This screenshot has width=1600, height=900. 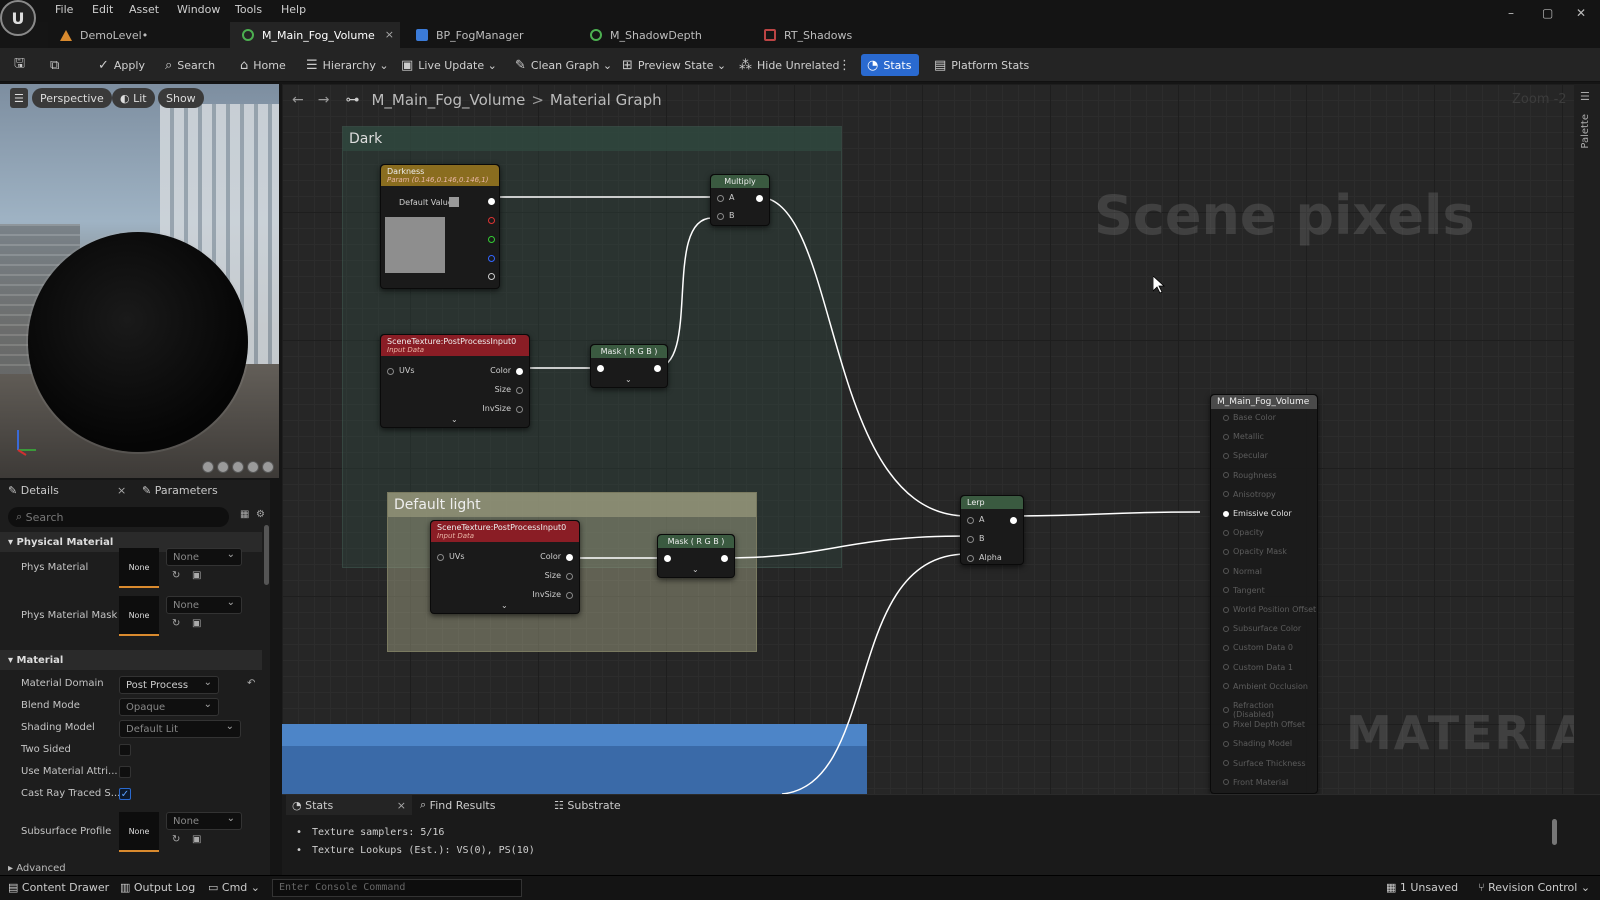 I want to click on table-view-icon: ▦, so click(x=244, y=514).